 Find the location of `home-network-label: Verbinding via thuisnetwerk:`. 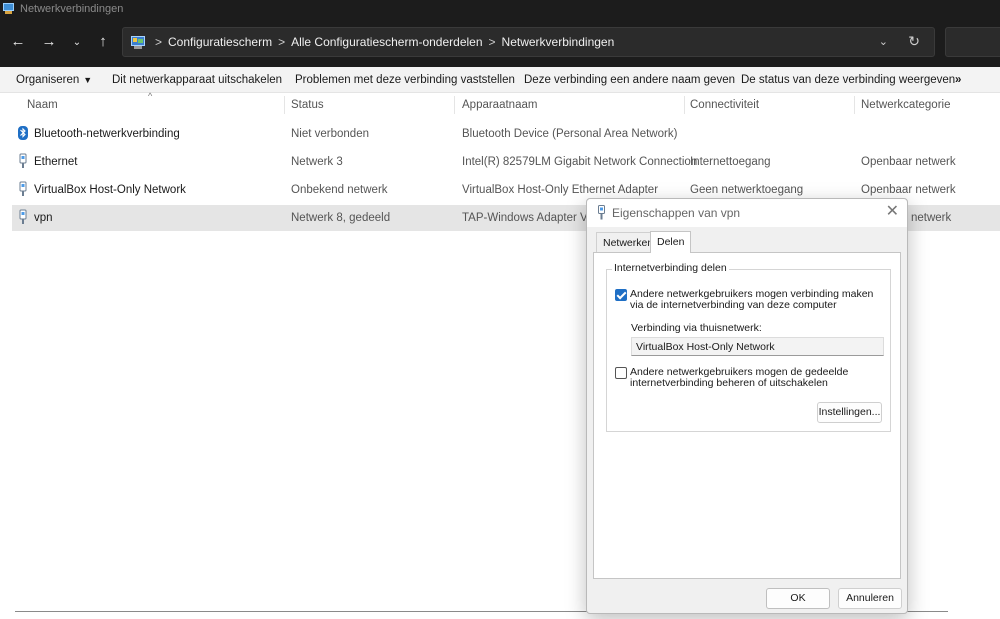

home-network-label: Verbinding via thuisnetwerk: is located at coordinates (696, 328).